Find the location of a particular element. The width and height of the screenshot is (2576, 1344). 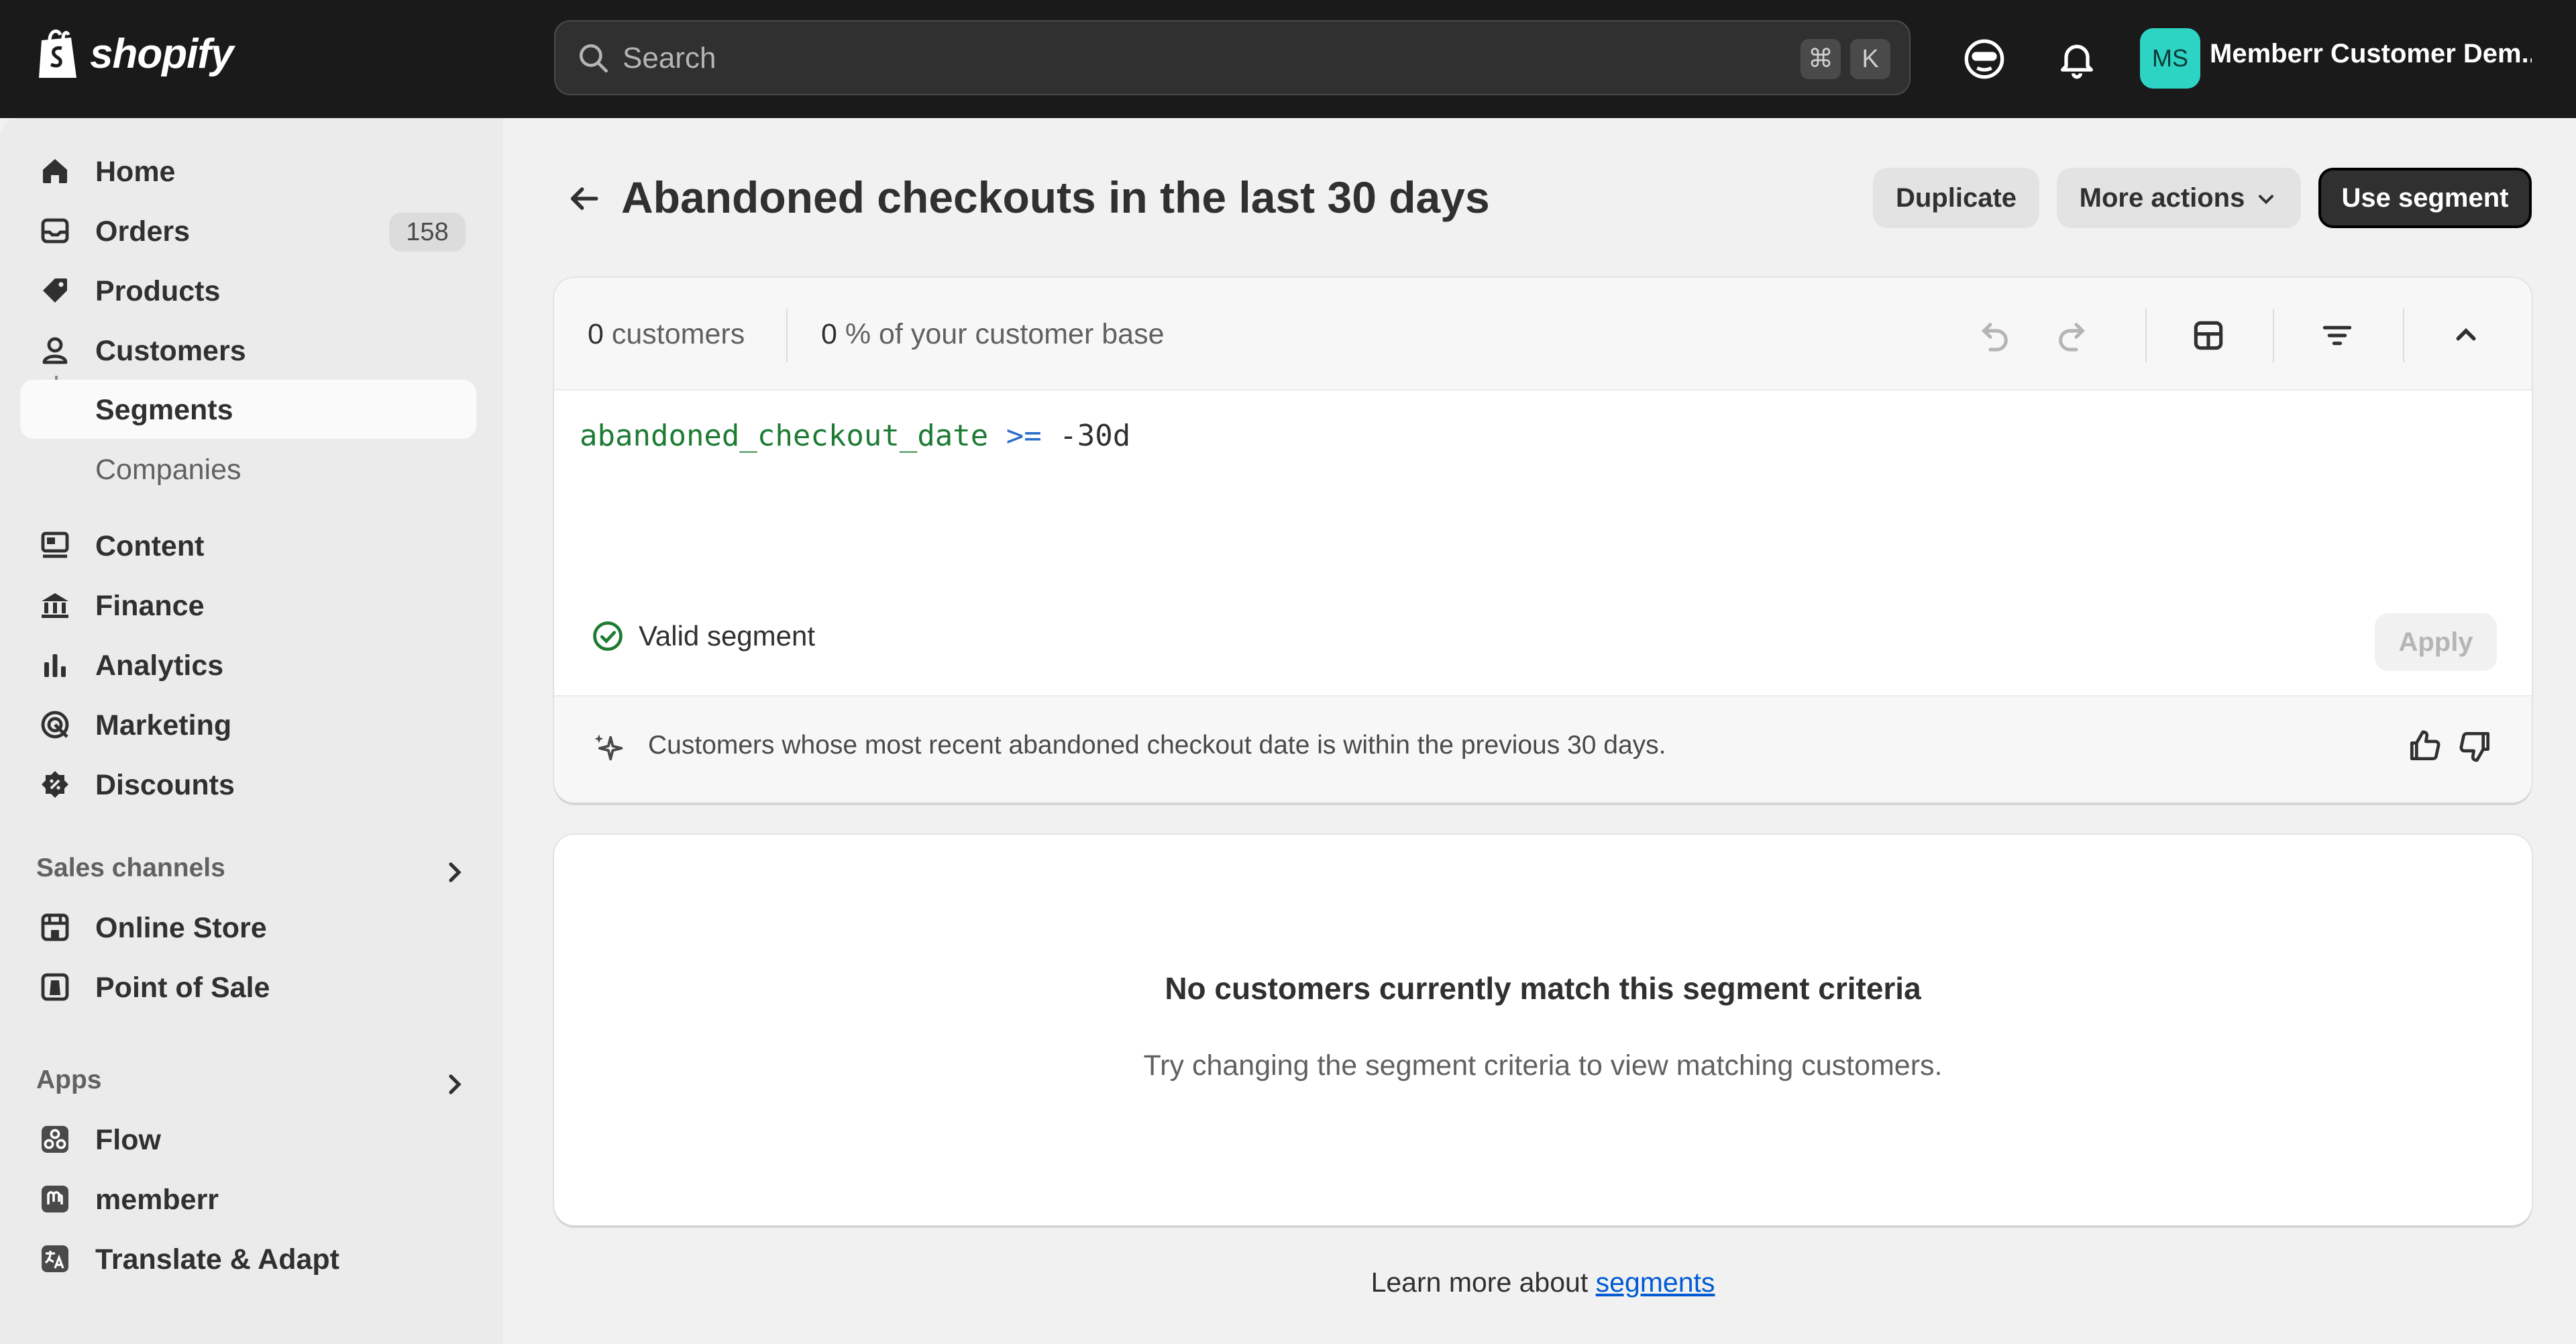

shortcut-k-key: K is located at coordinates (1870, 59).